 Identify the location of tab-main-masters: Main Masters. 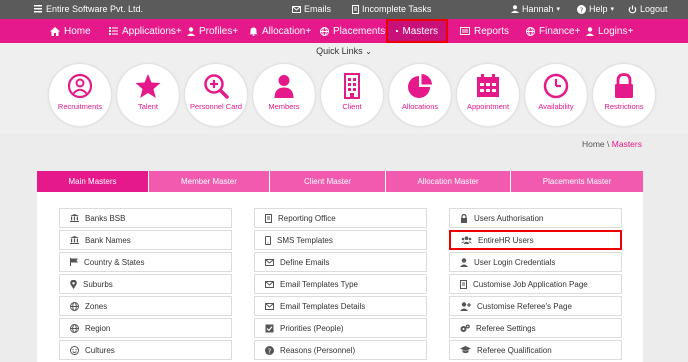
(93, 181).